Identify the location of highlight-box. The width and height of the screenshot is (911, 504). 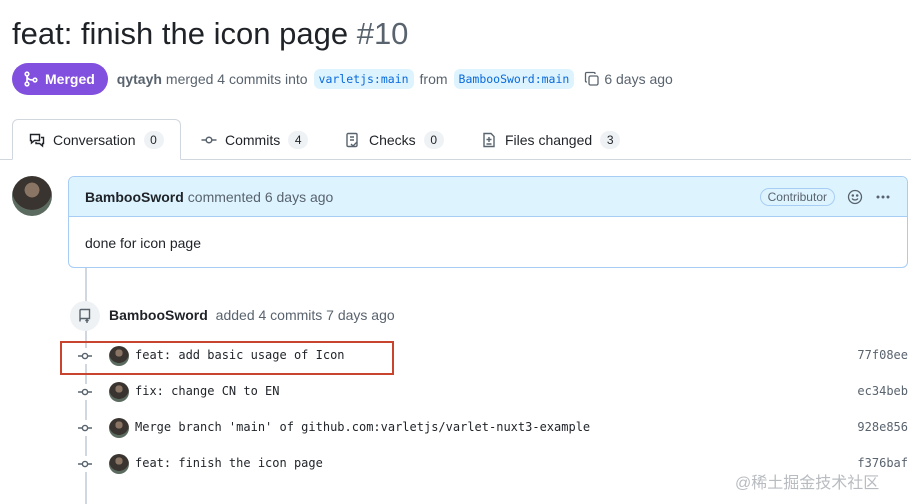
(227, 358).